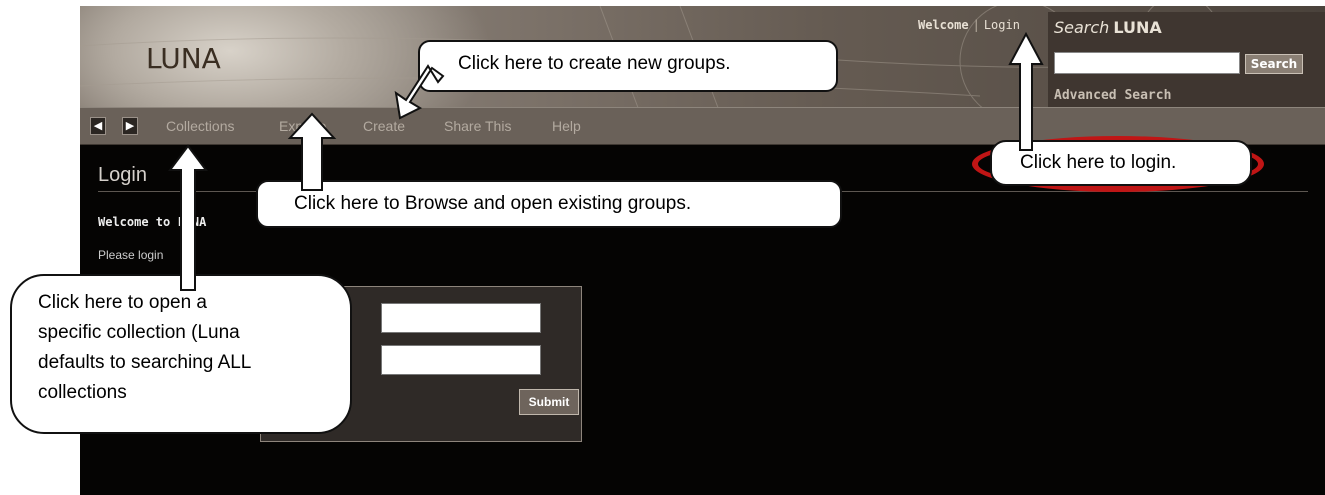 This screenshot has width=1325, height=495. Describe the element at coordinates (419, 92) in the screenshot. I see `arrow-to-create` at that location.